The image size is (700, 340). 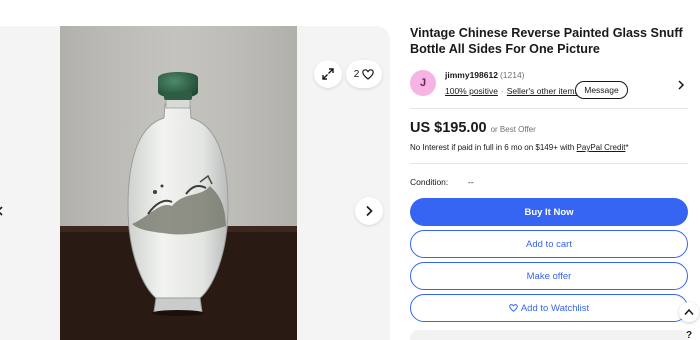 I want to click on positive-feedback-link: 100% positive, so click(x=471, y=91).